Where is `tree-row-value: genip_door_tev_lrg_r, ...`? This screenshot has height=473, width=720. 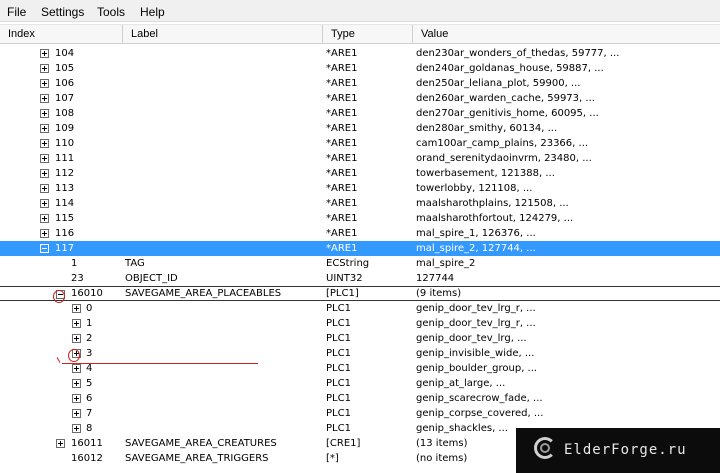 tree-row-value: genip_door_tev_lrg_r, ... is located at coordinates (476, 308).